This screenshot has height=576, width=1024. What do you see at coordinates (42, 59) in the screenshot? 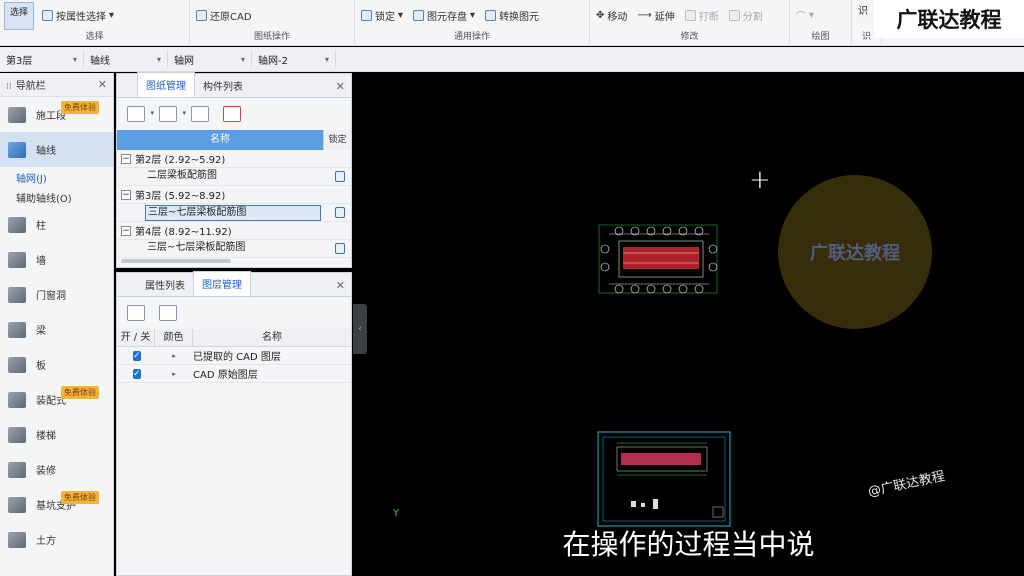
I see `floor-select: 第3层 ▾` at bounding box center [42, 59].